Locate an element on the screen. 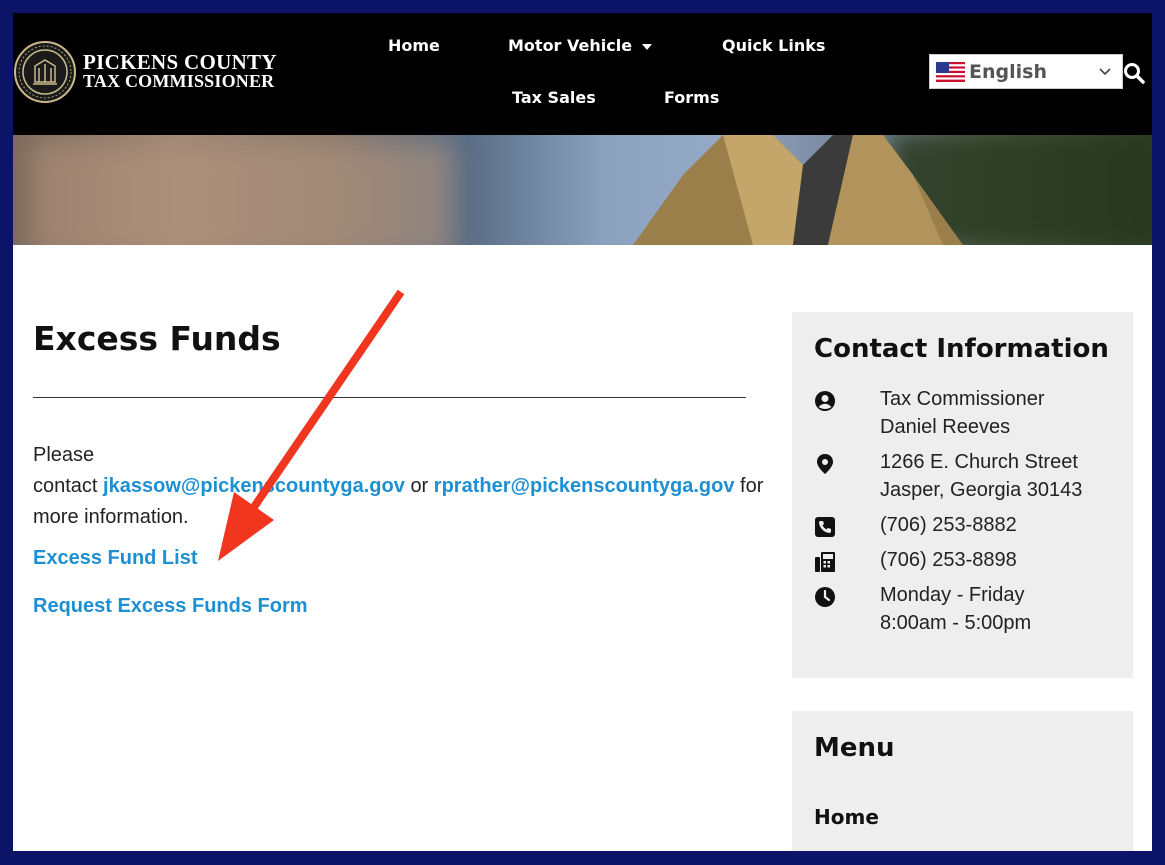 This screenshot has height=865, width=1165. map-marker-icon is located at coordinates (825, 464).